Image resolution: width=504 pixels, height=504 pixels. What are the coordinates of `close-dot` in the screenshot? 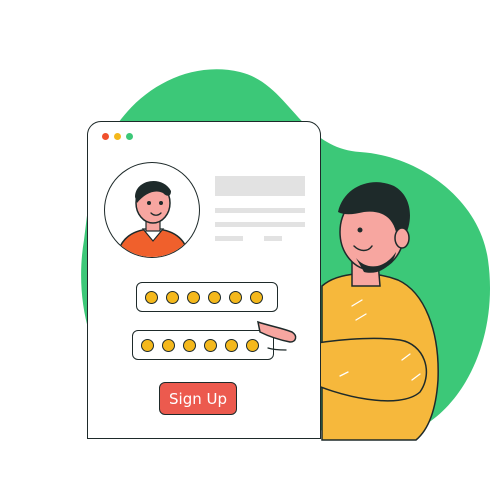 It's located at (105, 136).